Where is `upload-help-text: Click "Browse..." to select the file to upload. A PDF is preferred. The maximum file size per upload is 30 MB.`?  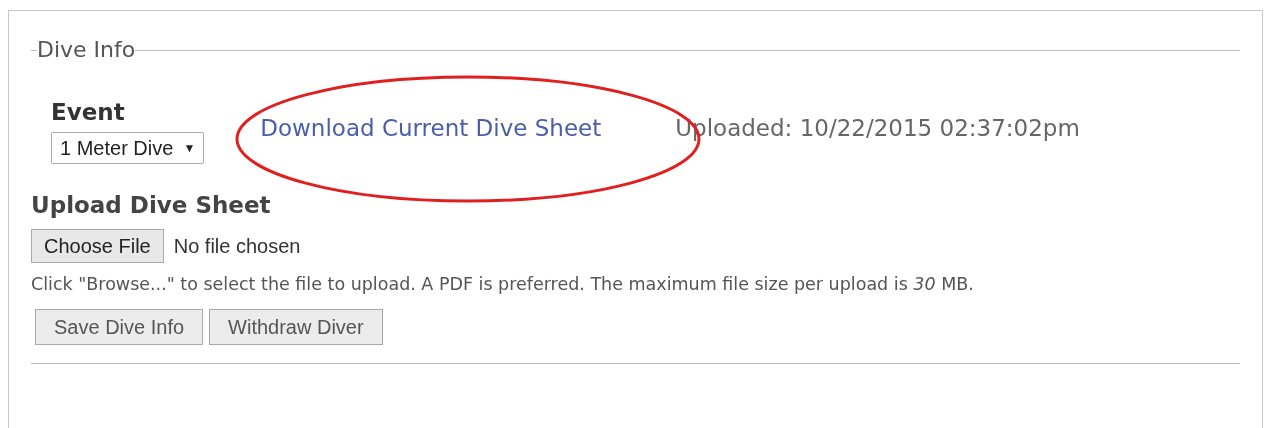 upload-help-text: Click "Browse..." to select the file to upload. A PDF is preferred. The maximum file size per upload is 30 MB. is located at coordinates (503, 284).